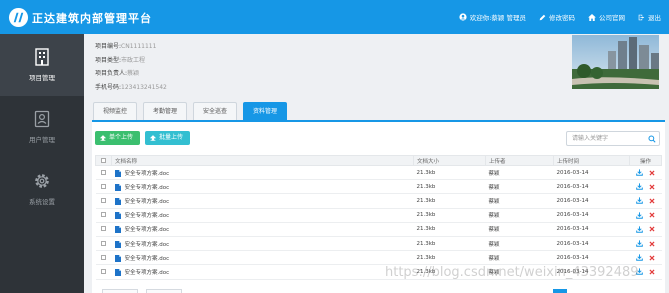  What do you see at coordinates (652, 139) in the screenshot?
I see `search-icon` at bounding box center [652, 139].